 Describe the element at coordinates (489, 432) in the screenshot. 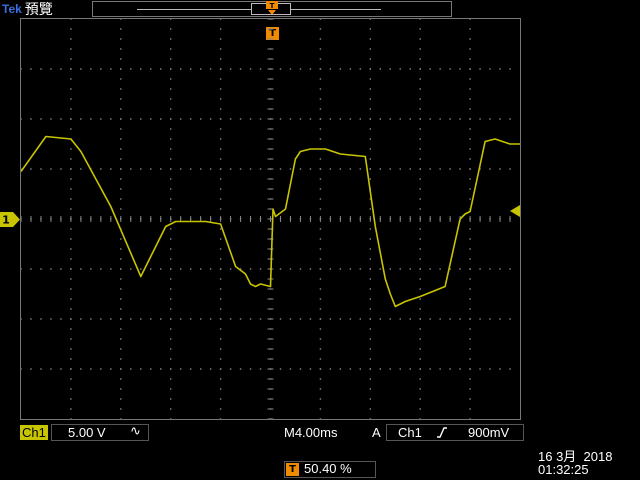

I see `trigger-level: 900mV` at that location.